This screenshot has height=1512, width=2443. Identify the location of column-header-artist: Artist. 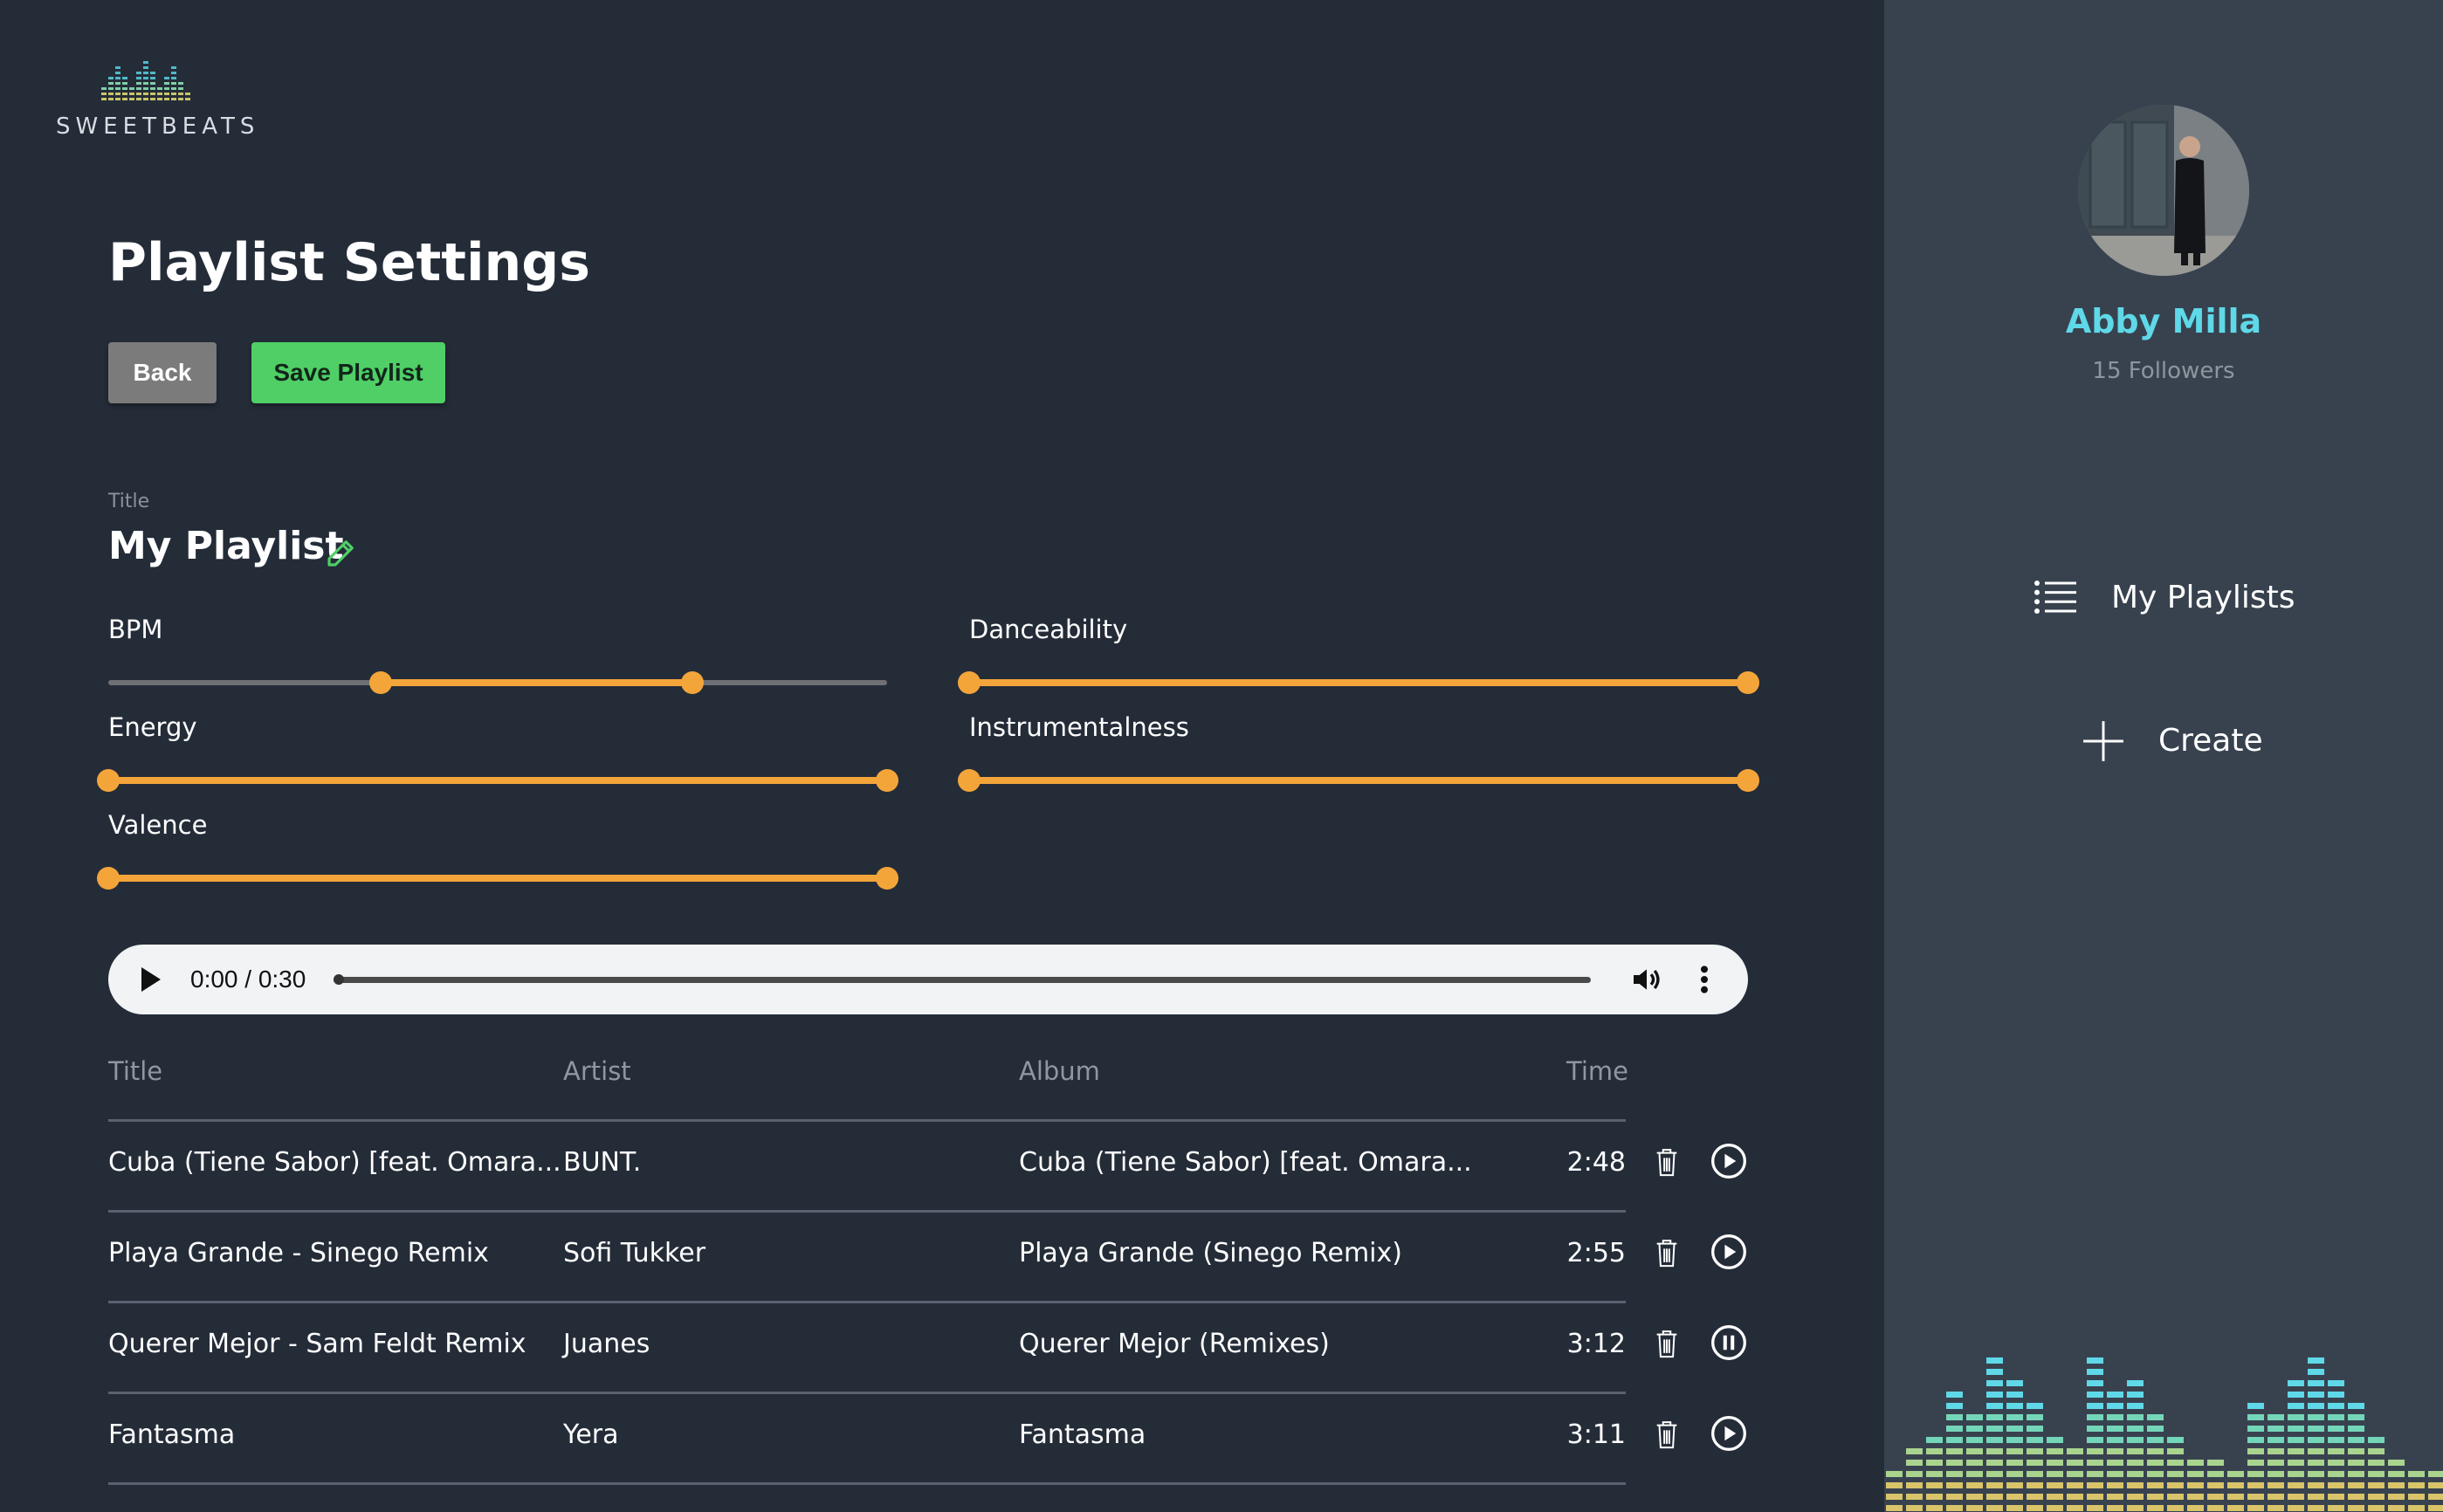
(597, 1071).